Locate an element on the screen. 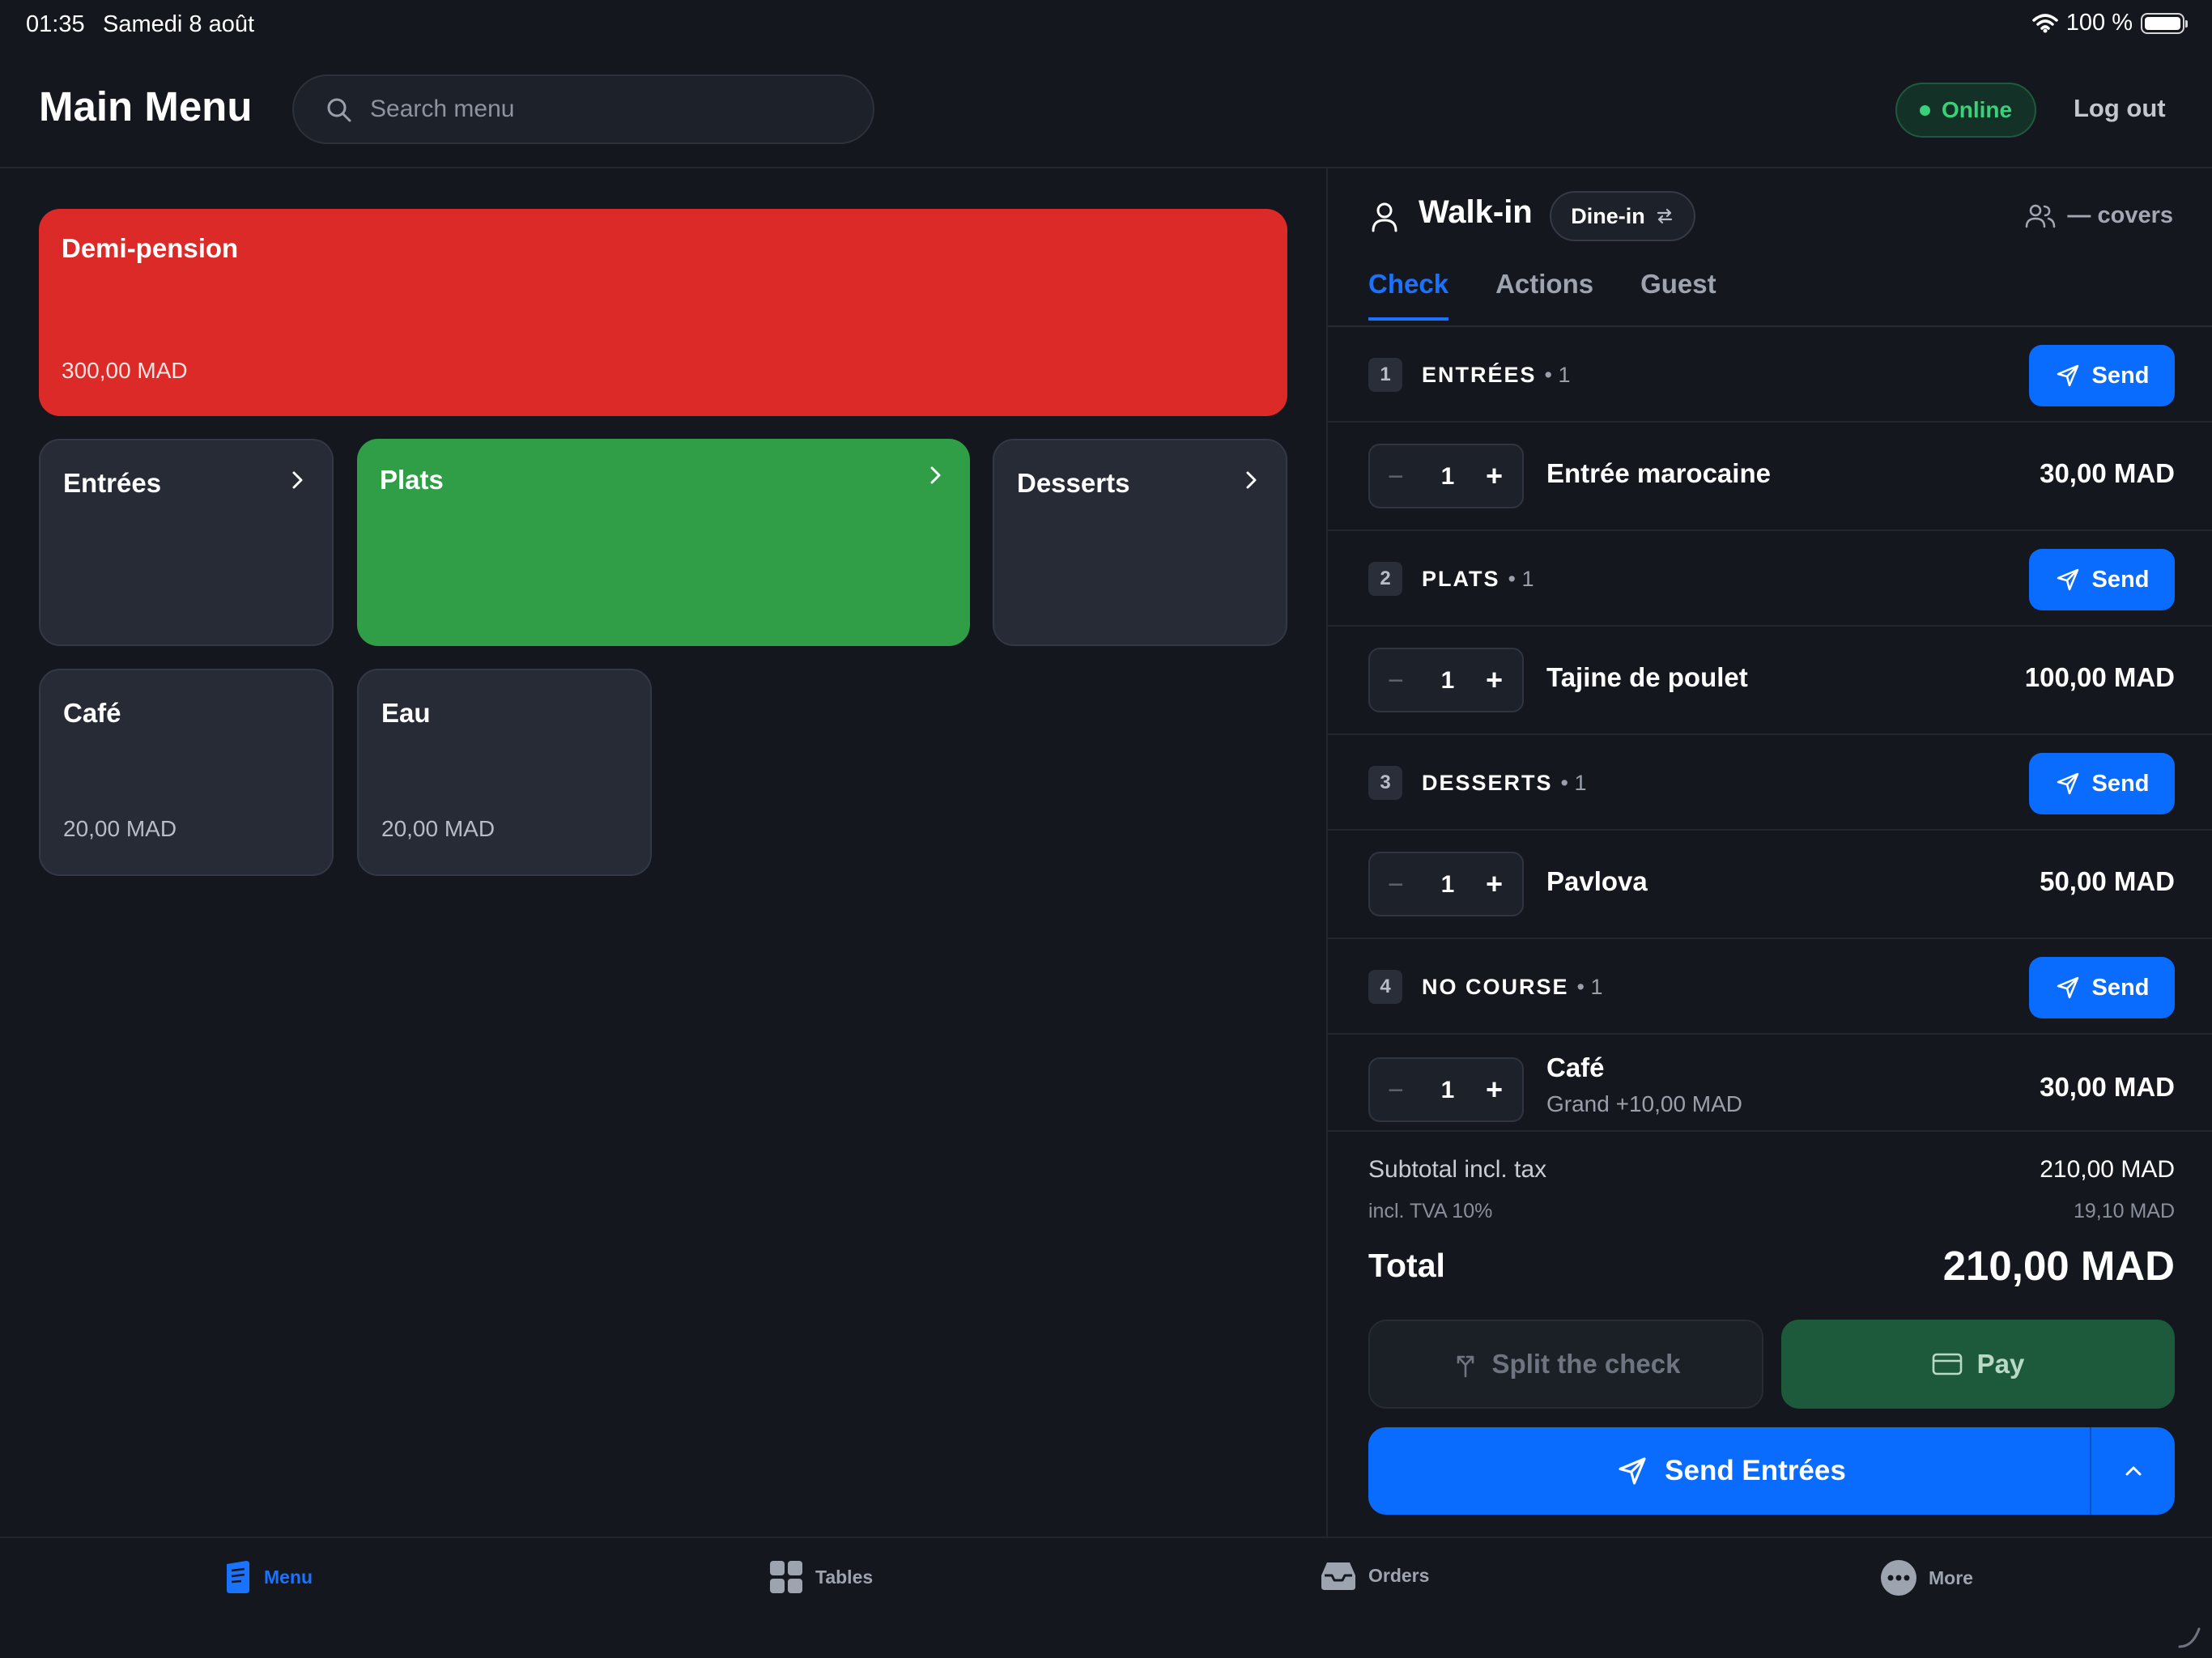  course-name: NO COURSE • 1 is located at coordinates (1513, 987).